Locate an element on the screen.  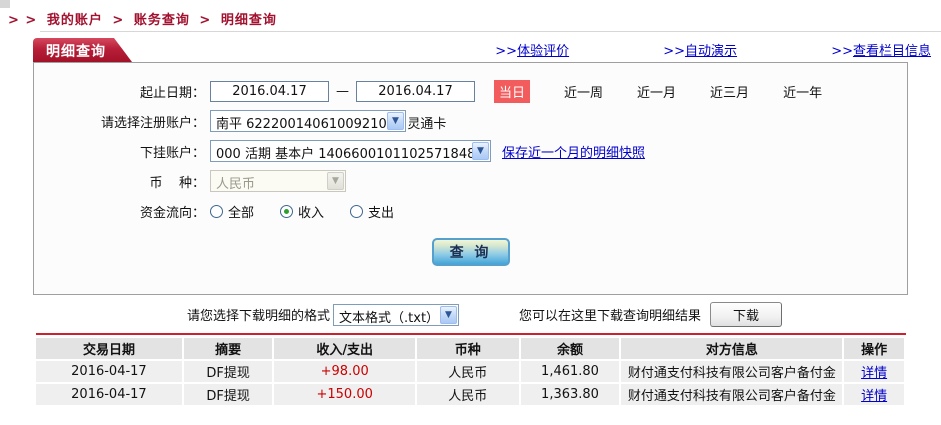
breadcrumb: > > 我的账户 > 账务查询 > 明细查询 is located at coordinates (144, 18).